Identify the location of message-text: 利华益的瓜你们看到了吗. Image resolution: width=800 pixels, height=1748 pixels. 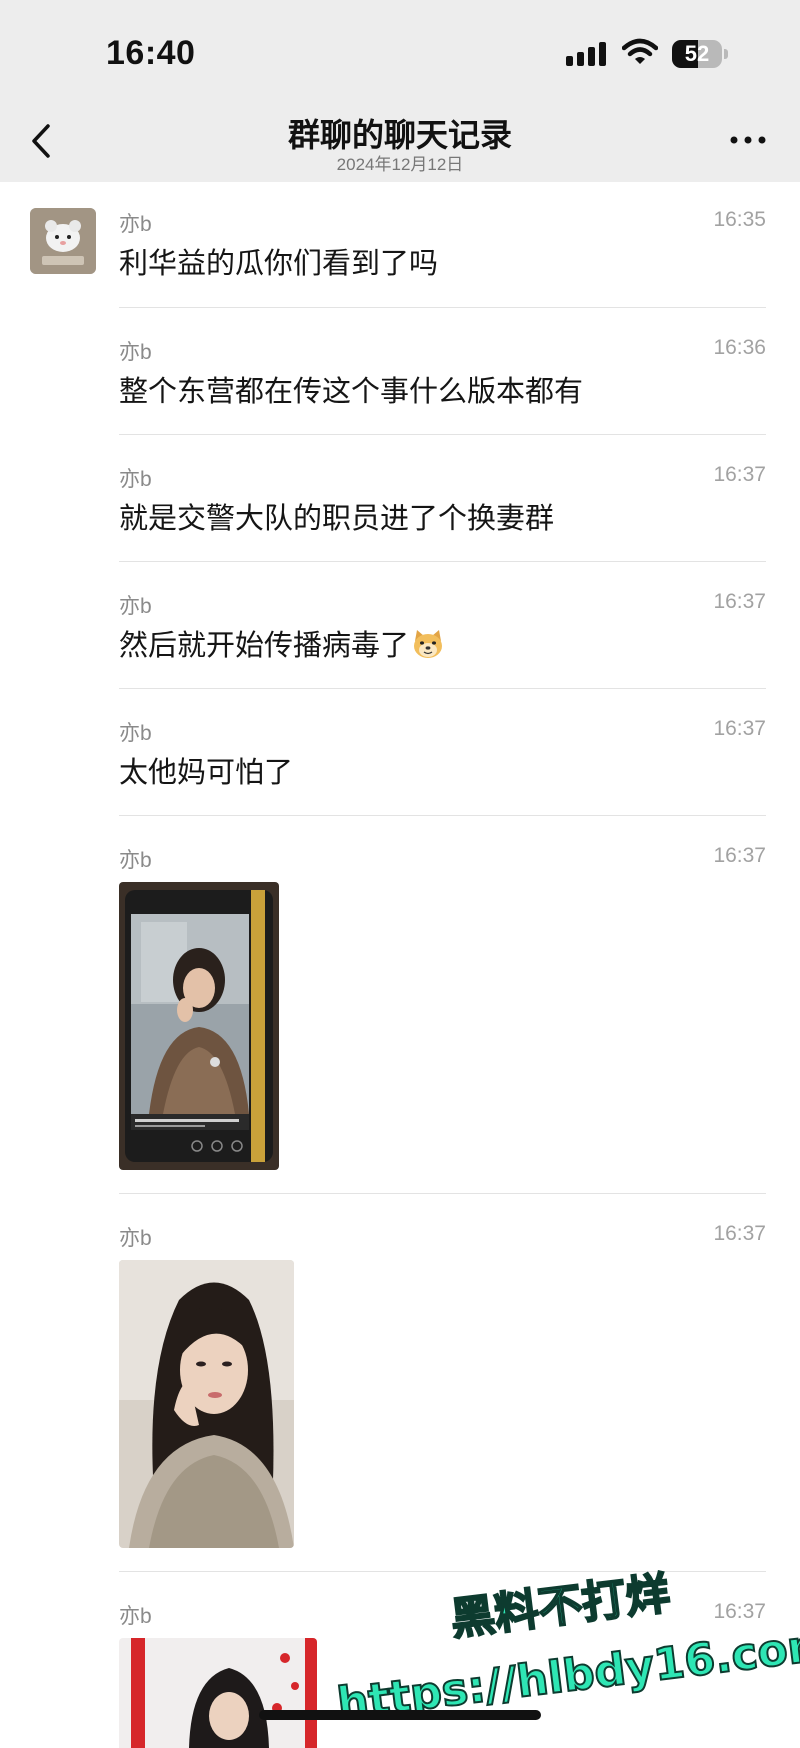
(279, 264).